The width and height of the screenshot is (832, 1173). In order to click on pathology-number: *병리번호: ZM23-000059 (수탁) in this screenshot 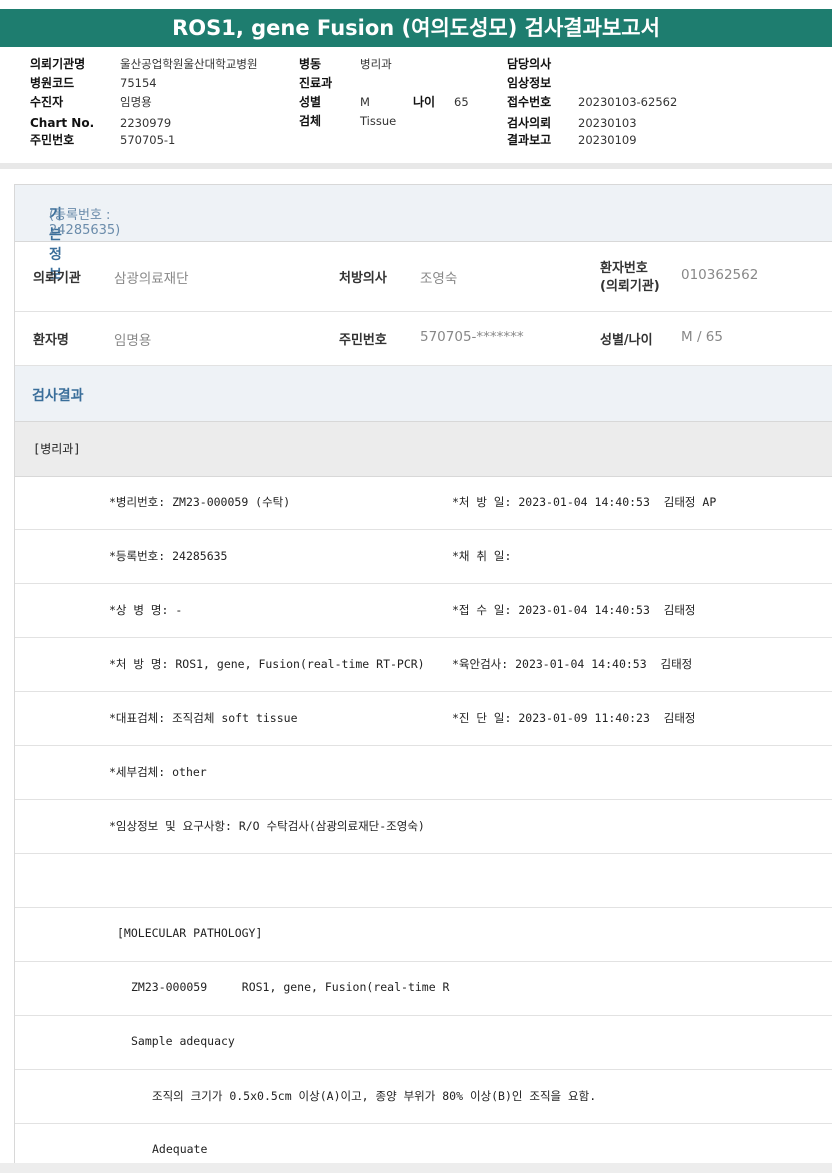, I will do `click(200, 502)`.